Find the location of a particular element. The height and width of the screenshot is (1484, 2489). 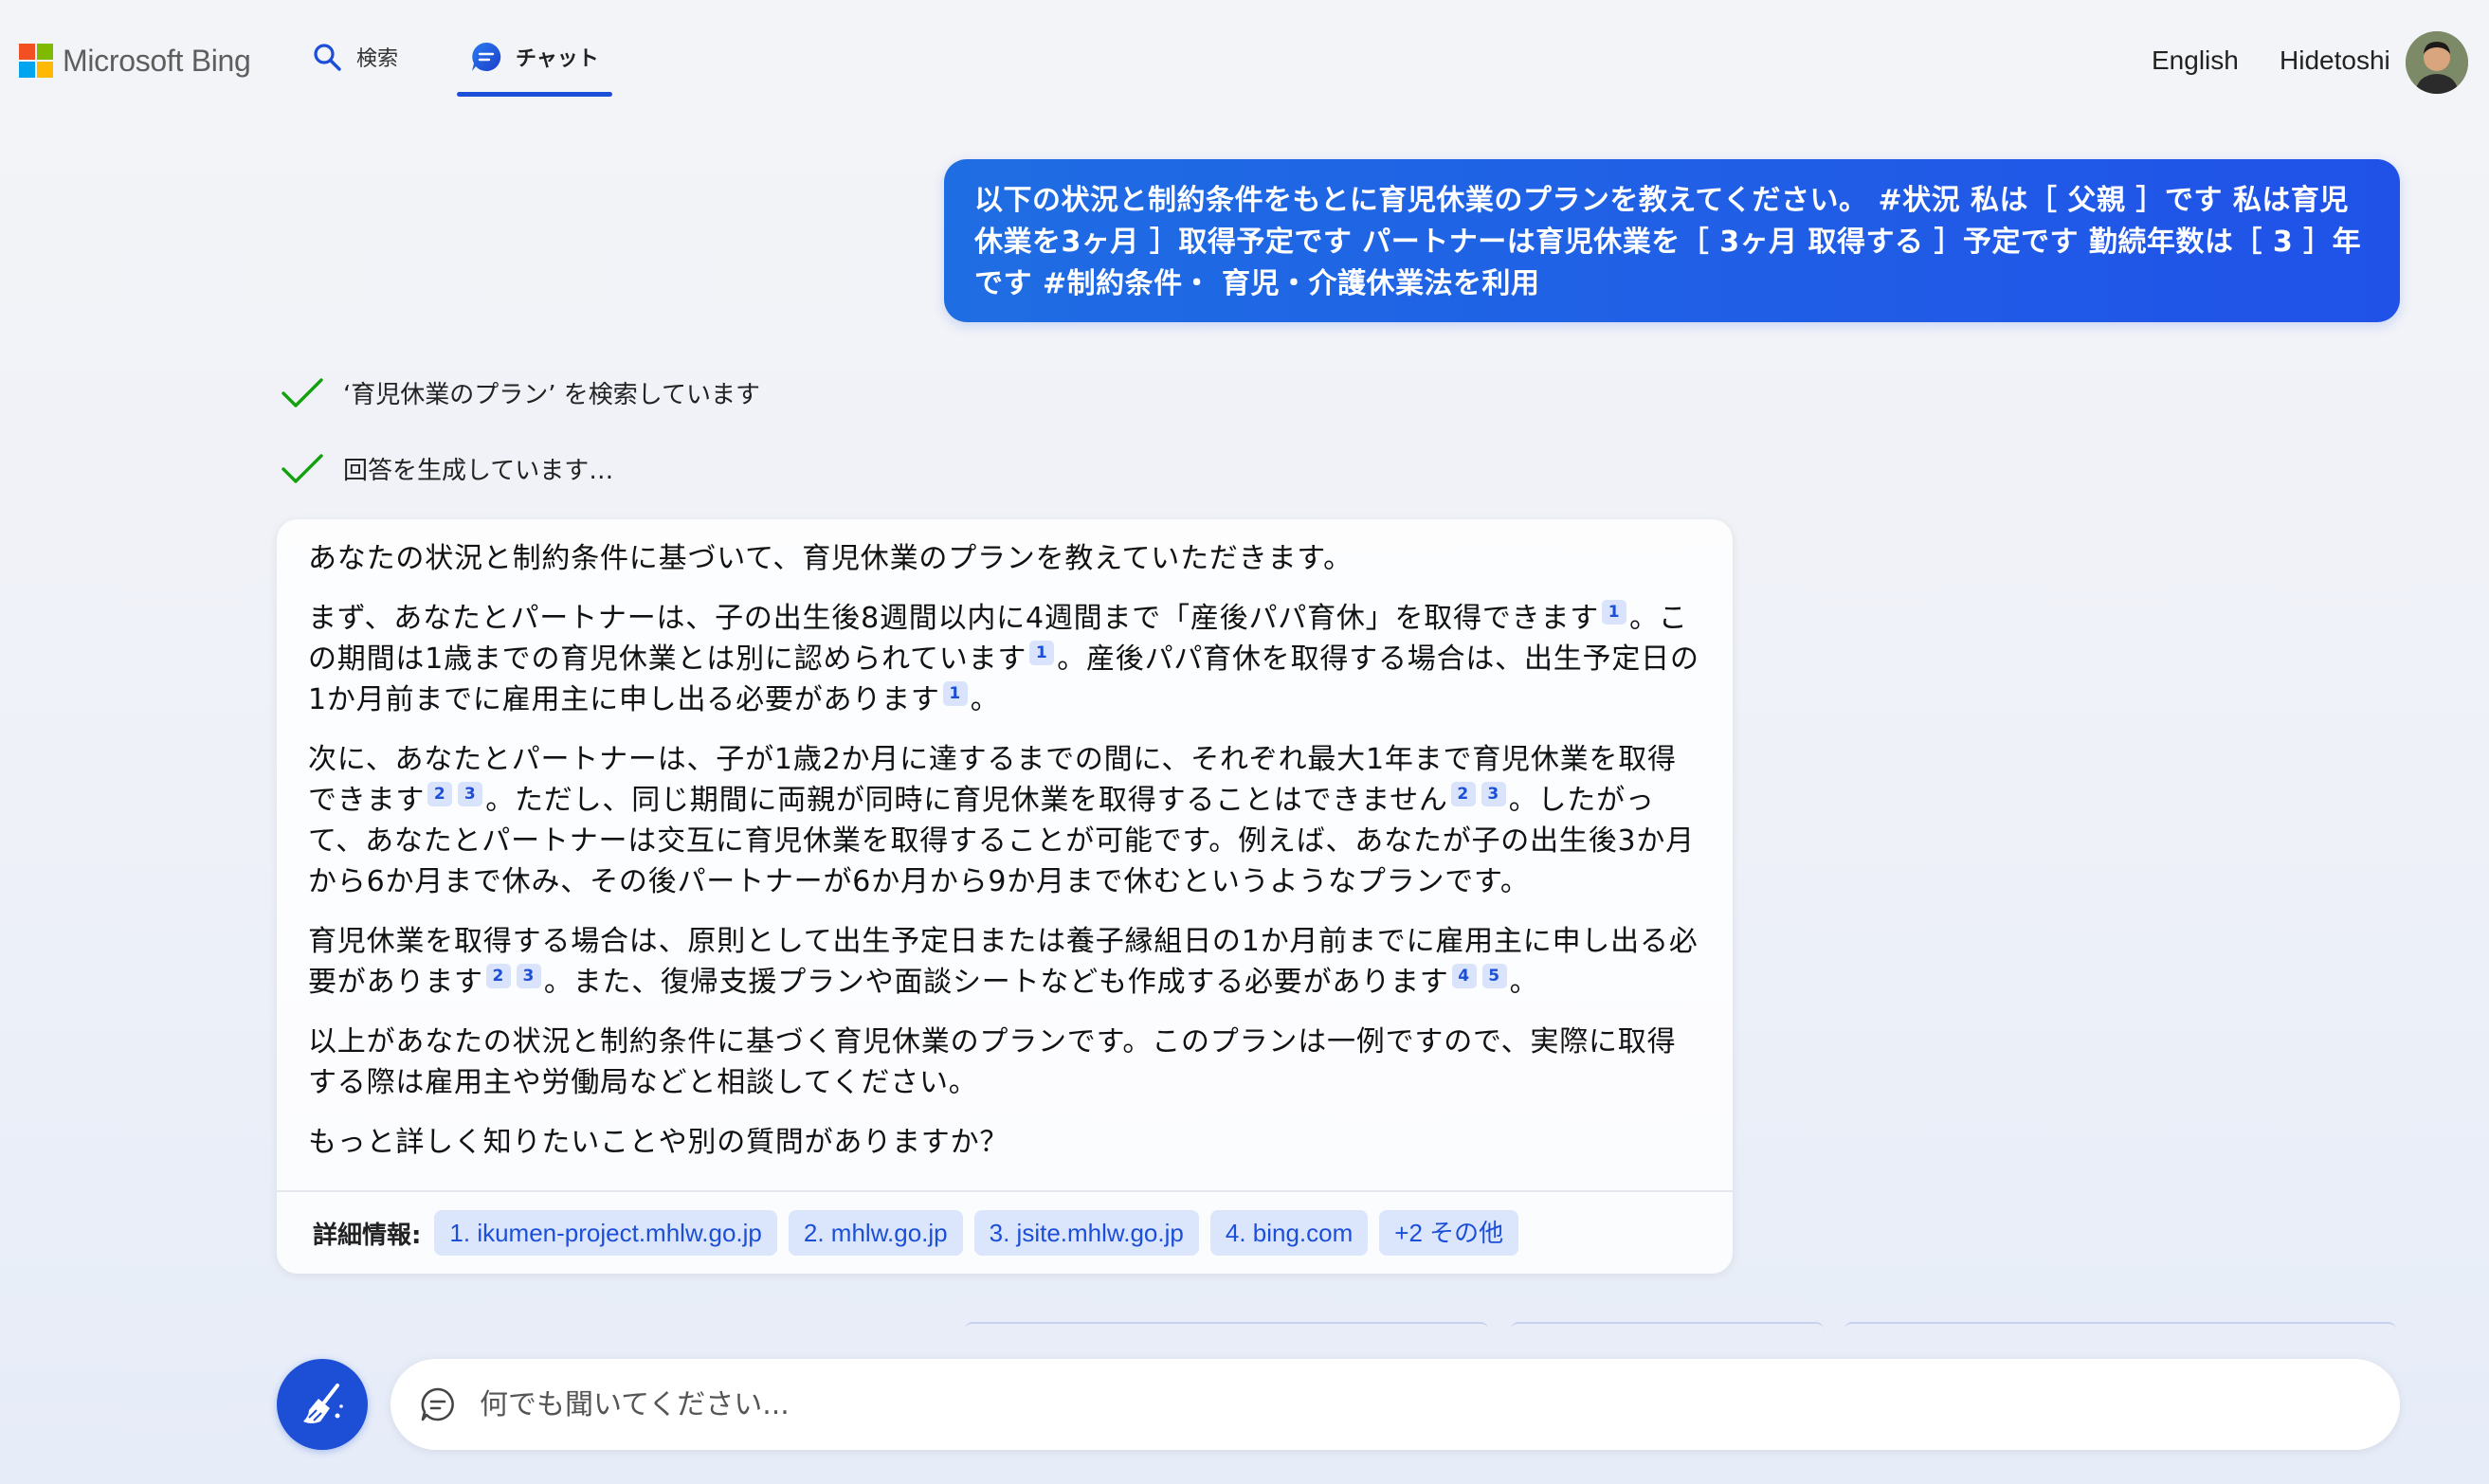

top-bar: Microsoft Bing 検索 チャット English Hidetoshi is located at coordinates (1244, 52).